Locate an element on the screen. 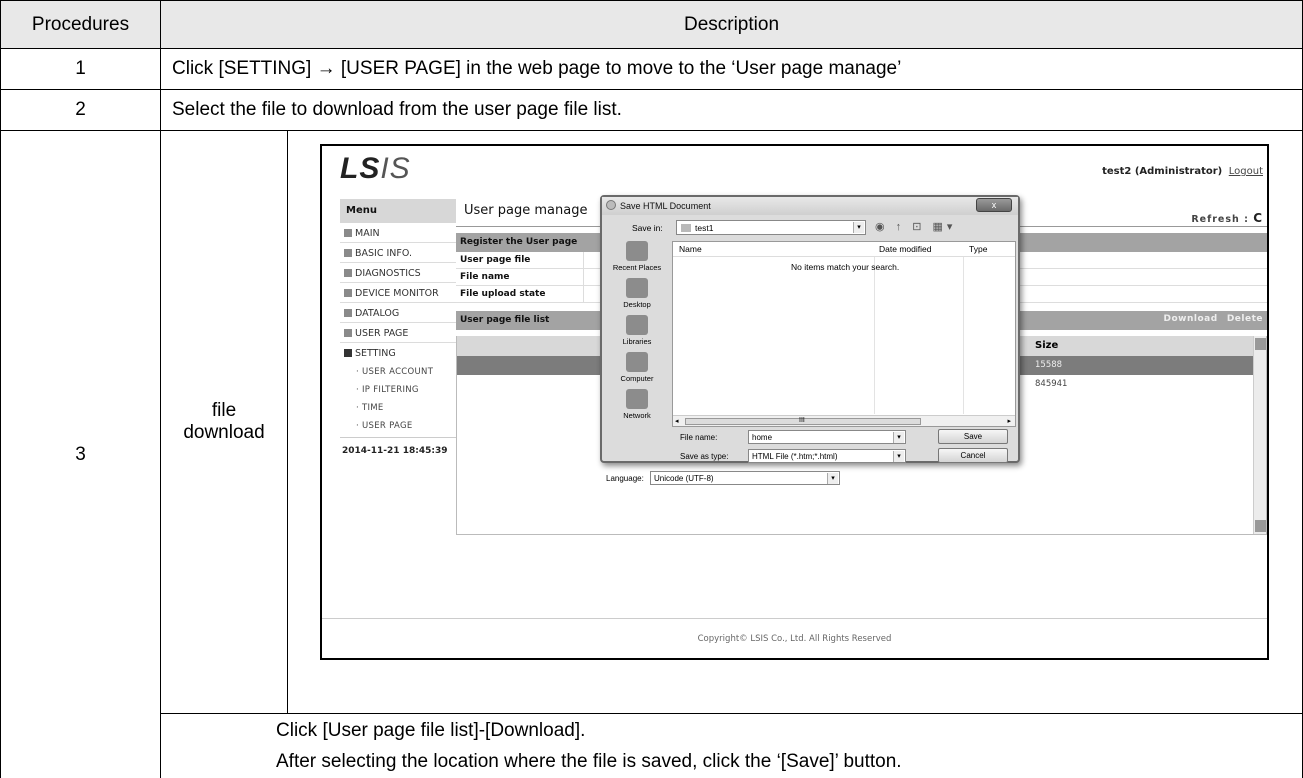  place-desktop: Desktop is located at coordinates (637, 296).